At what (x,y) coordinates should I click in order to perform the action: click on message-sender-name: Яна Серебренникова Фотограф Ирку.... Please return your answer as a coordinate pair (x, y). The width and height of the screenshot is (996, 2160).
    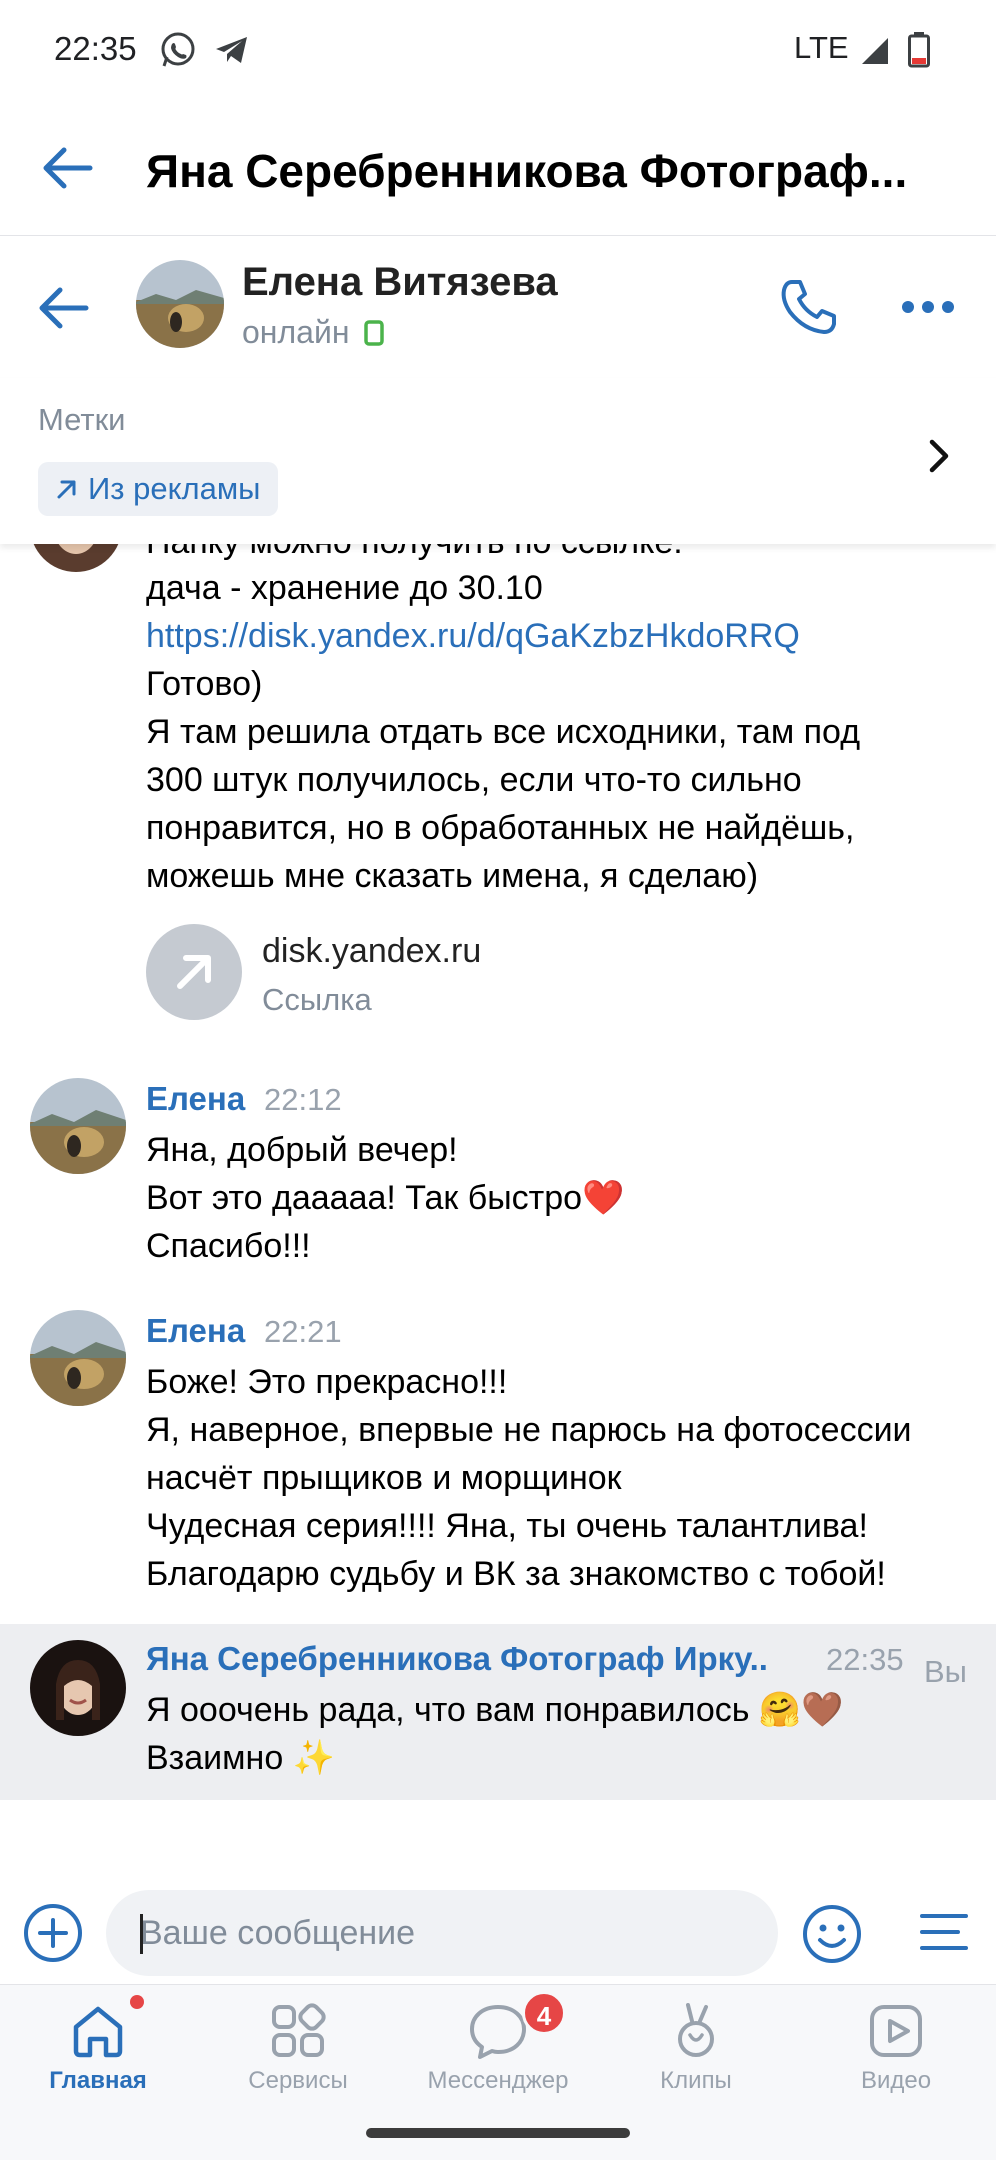
    Looking at the image, I should click on (456, 1659).